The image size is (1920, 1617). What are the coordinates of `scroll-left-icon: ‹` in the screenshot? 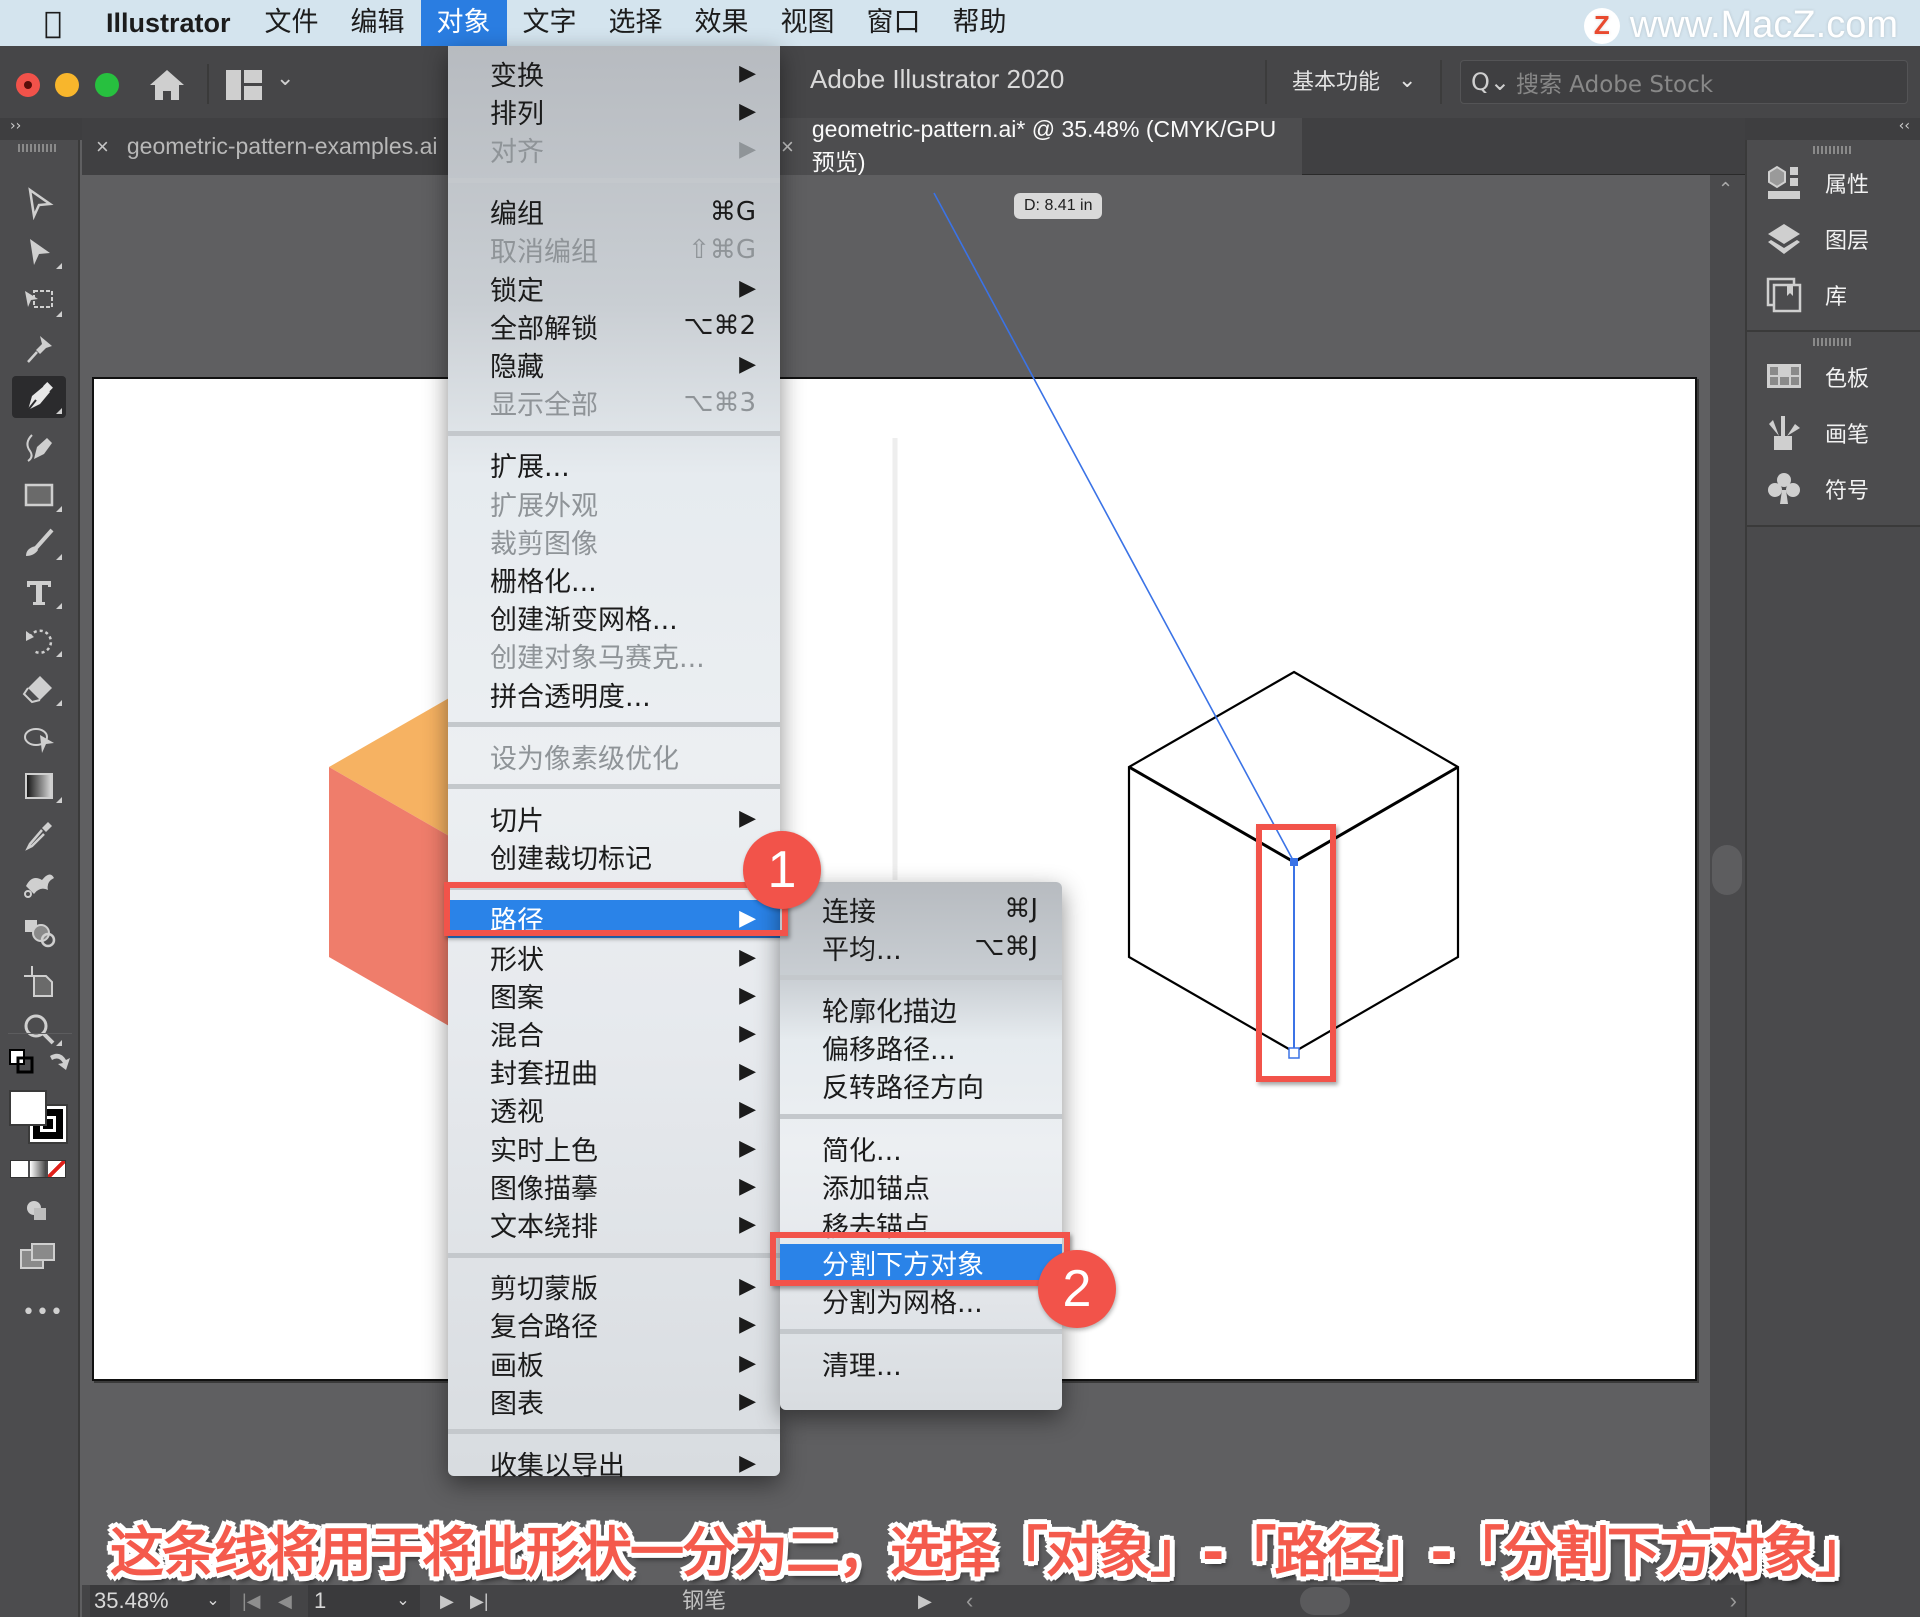 It's located at (969, 1601).